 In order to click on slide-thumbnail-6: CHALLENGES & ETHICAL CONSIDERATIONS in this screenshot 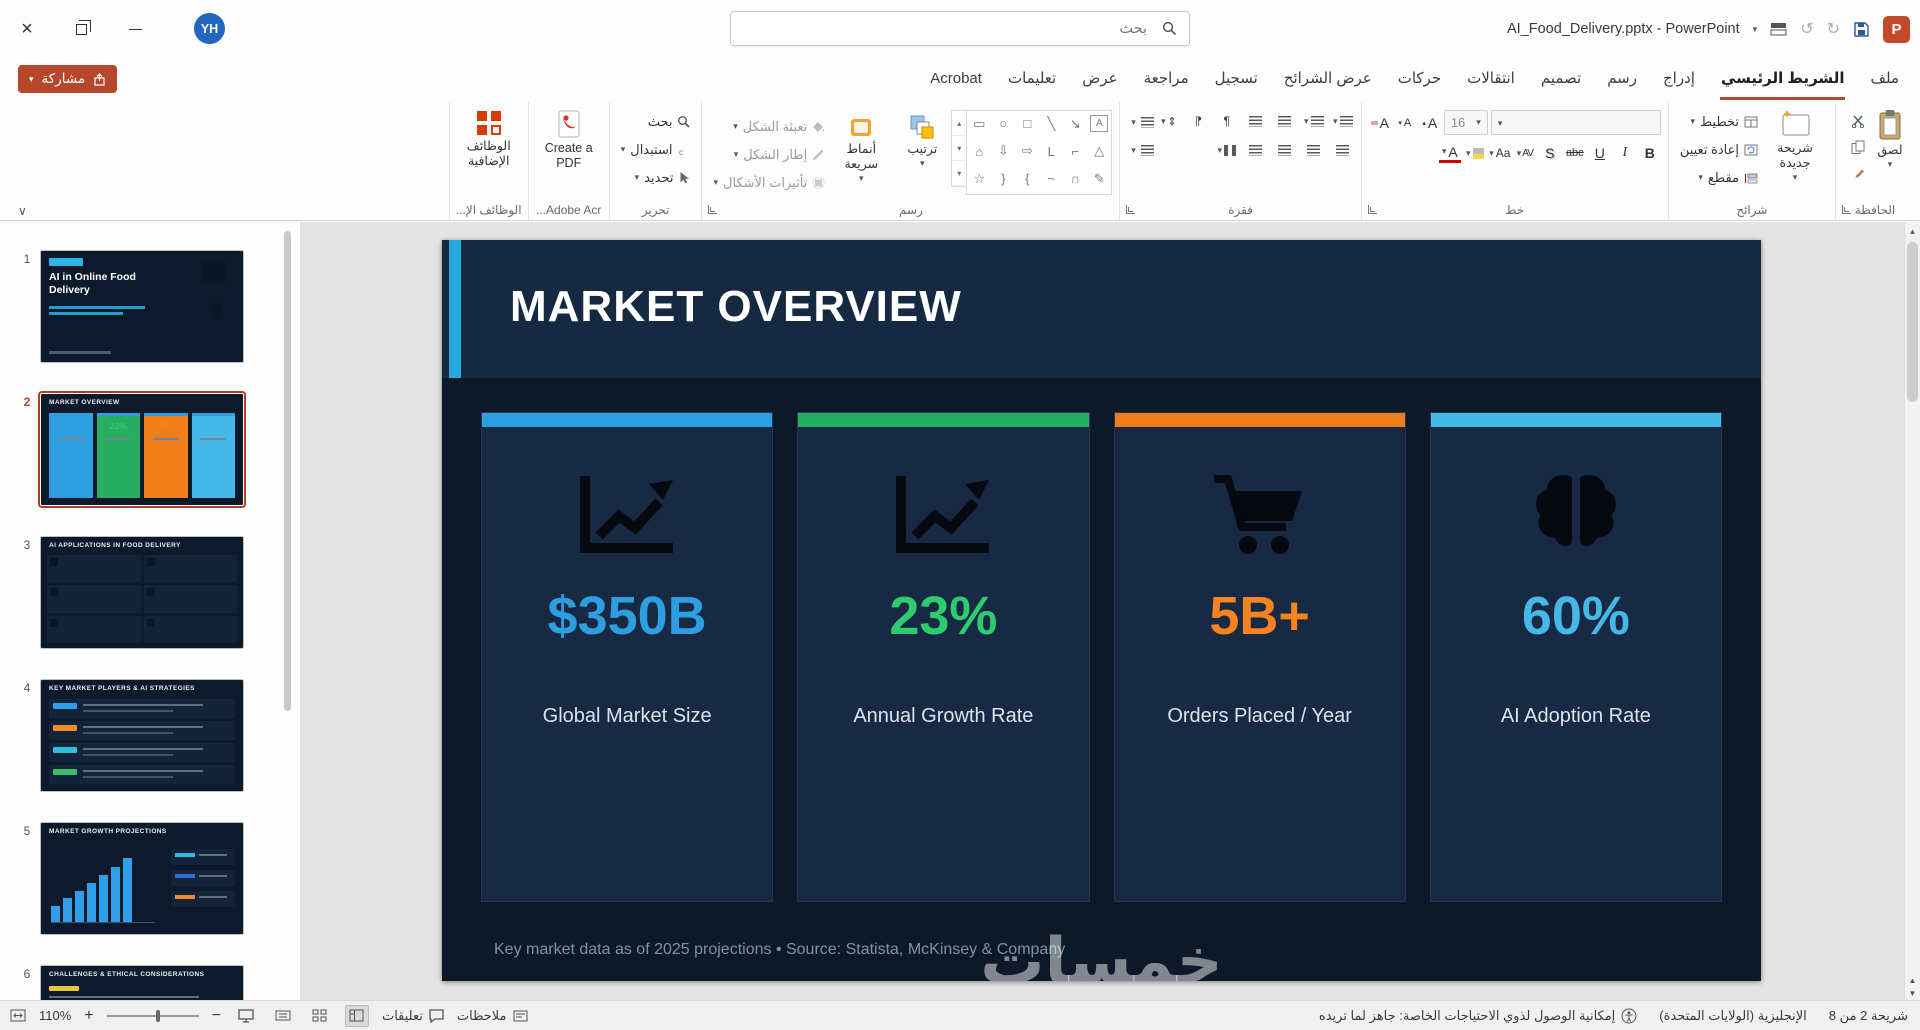, I will do `click(142, 982)`.